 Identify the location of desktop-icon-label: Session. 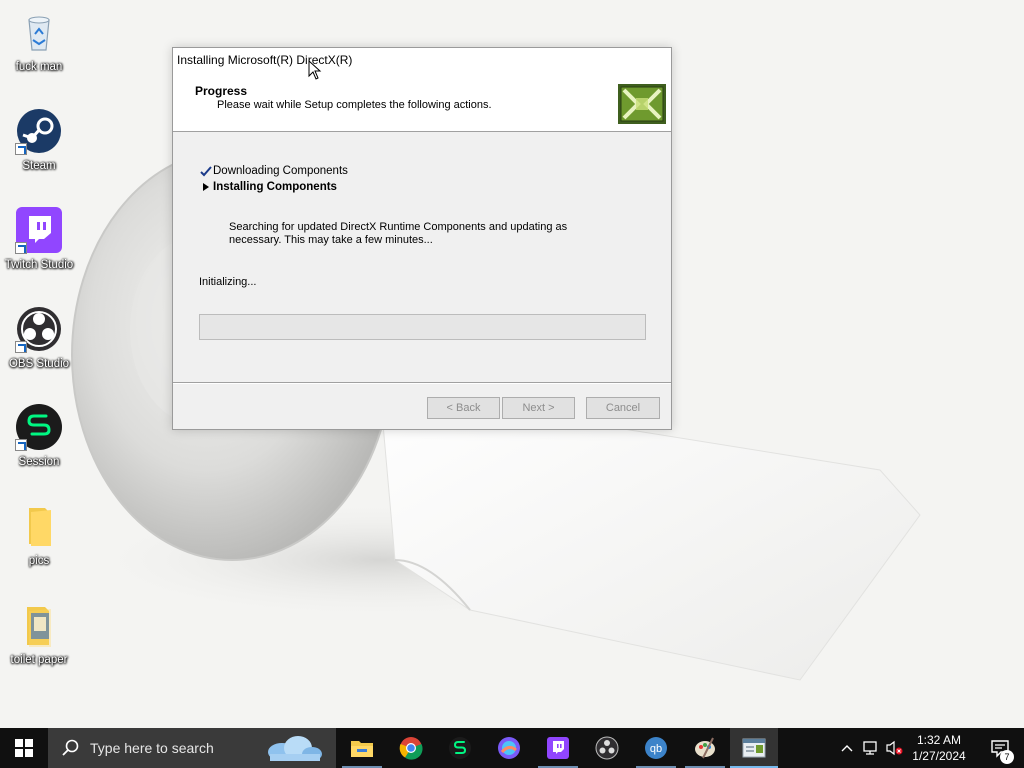
(39, 462).